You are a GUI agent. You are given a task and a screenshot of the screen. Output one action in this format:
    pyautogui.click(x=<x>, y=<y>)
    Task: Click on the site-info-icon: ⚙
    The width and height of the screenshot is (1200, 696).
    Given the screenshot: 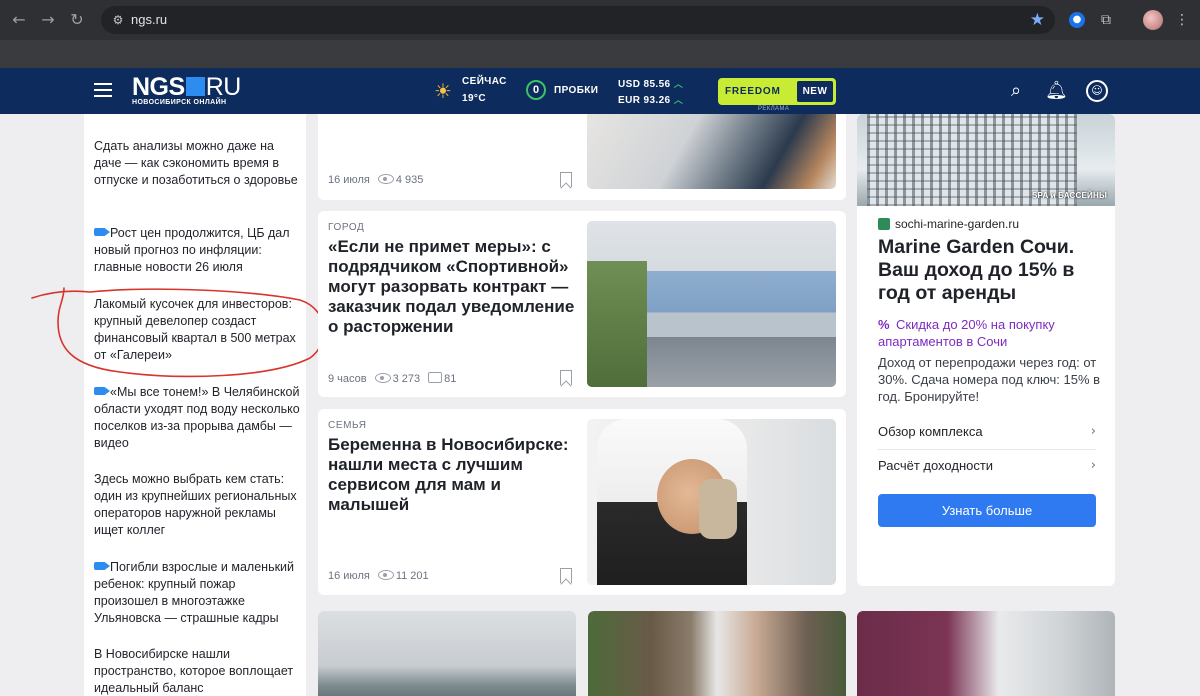 What is the action you would take?
    pyautogui.click(x=118, y=20)
    